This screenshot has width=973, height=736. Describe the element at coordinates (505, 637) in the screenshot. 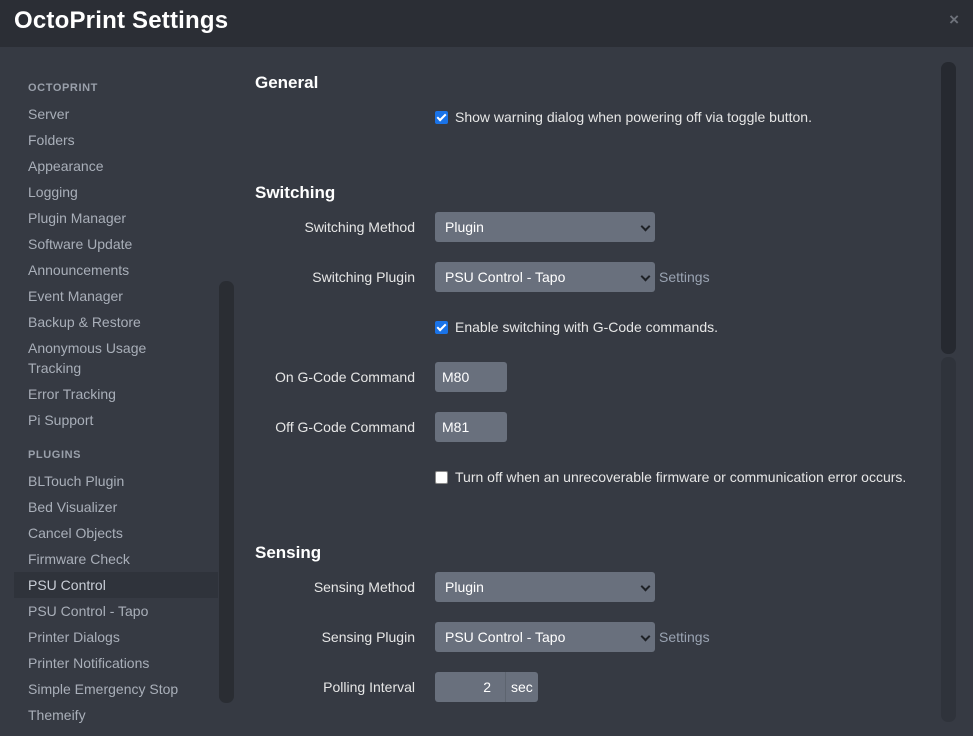

I see `sensing-plugin-value: PSU Control - Tapo` at that location.